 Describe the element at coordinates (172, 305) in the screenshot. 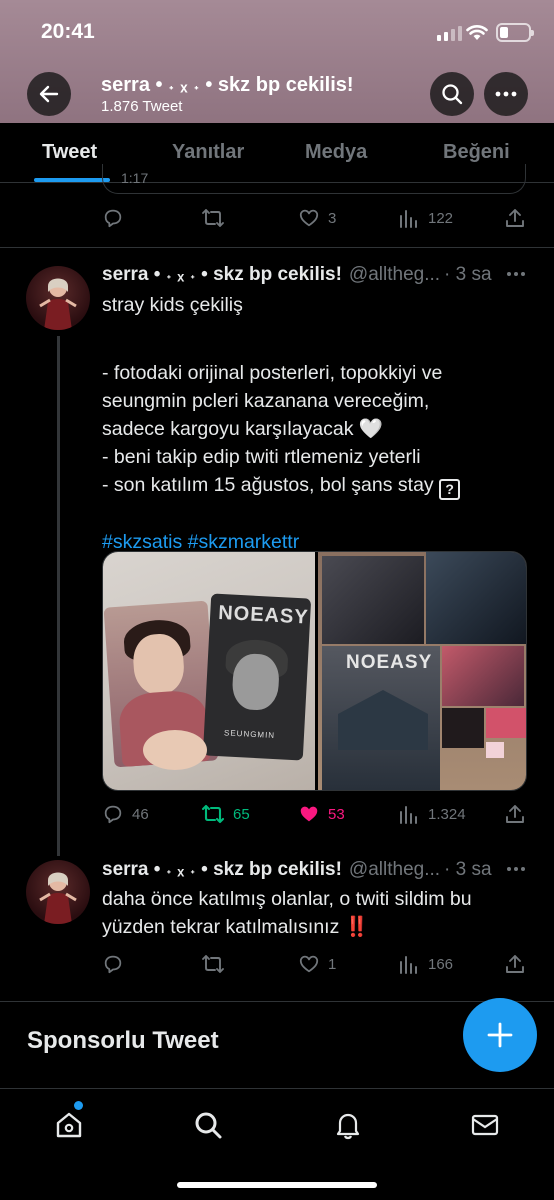

I see `tweet-line: stray kids çekiliş` at that location.